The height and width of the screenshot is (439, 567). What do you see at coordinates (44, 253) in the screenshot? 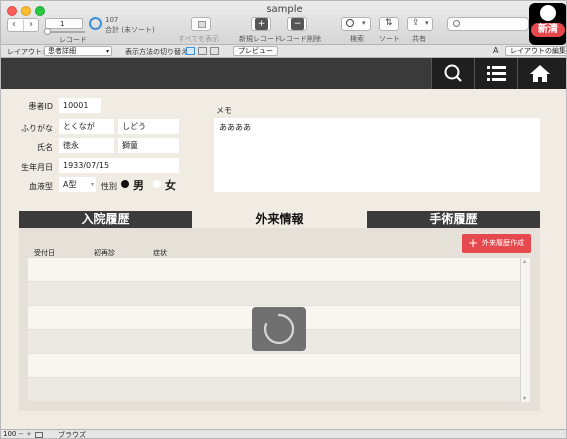
I see `column-header-reception-date: 受付日` at bounding box center [44, 253].